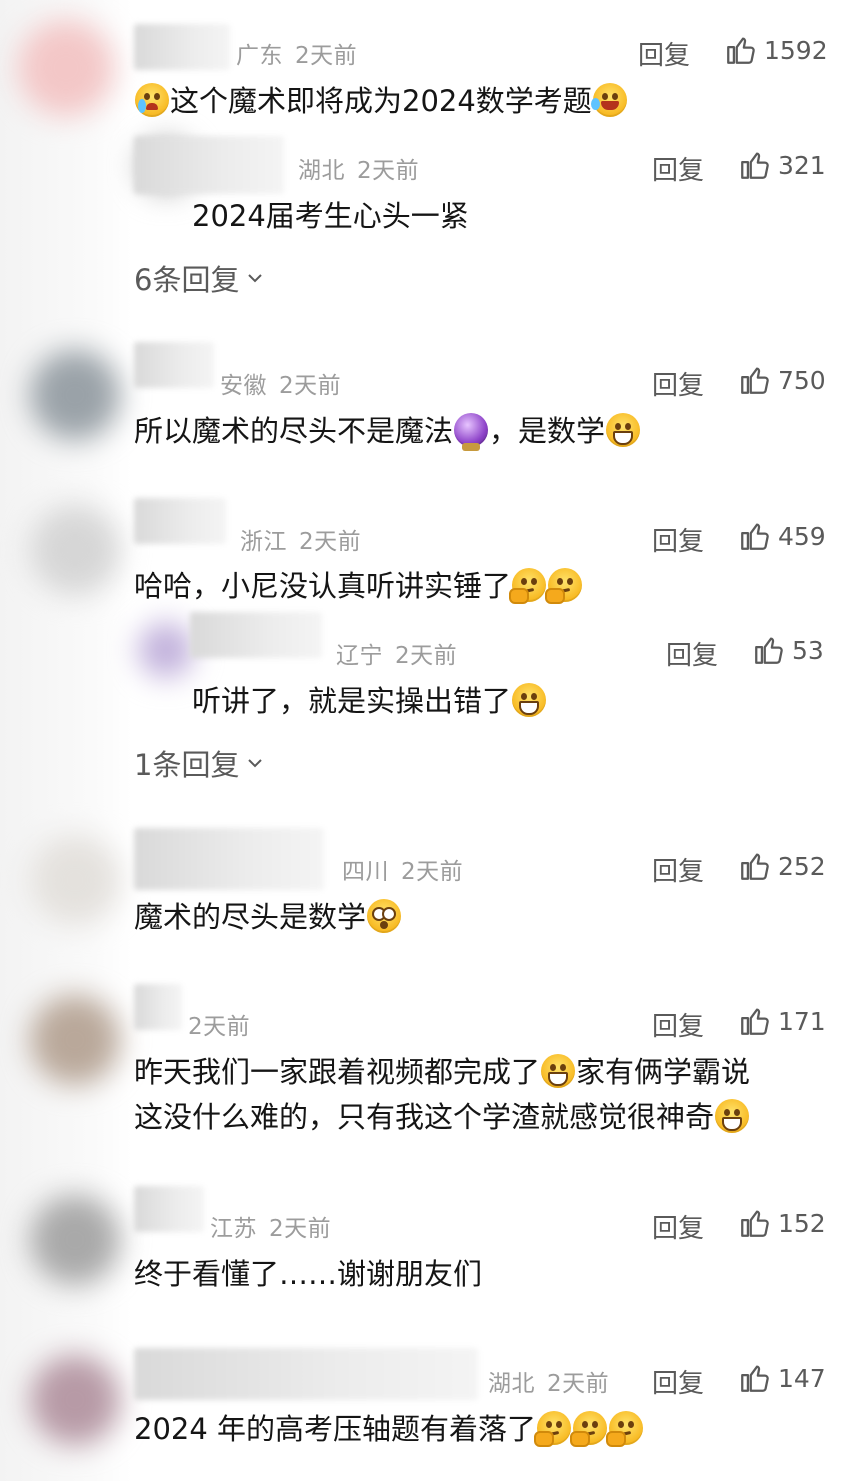  Describe the element at coordinates (802, 536) in the screenshot. I see `like-count: 459` at that location.